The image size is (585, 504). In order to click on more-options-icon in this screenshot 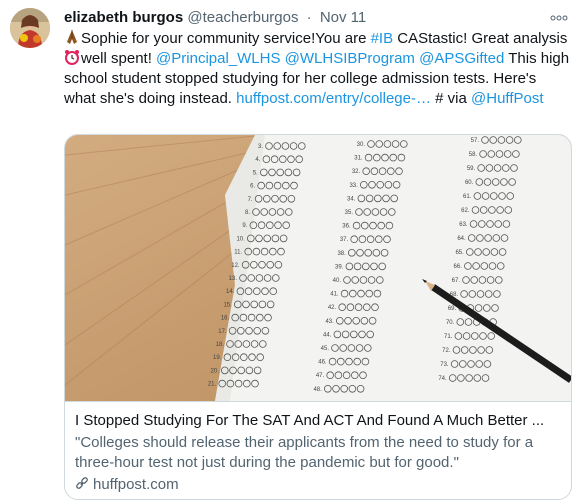, I will do `click(560, 16)`.